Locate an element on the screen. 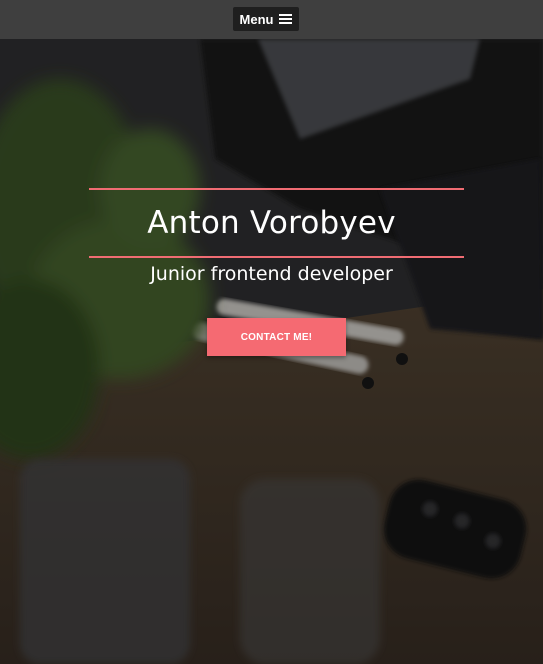 This screenshot has width=543, height=664. title-divider-top is located at coordinates (276, 189).